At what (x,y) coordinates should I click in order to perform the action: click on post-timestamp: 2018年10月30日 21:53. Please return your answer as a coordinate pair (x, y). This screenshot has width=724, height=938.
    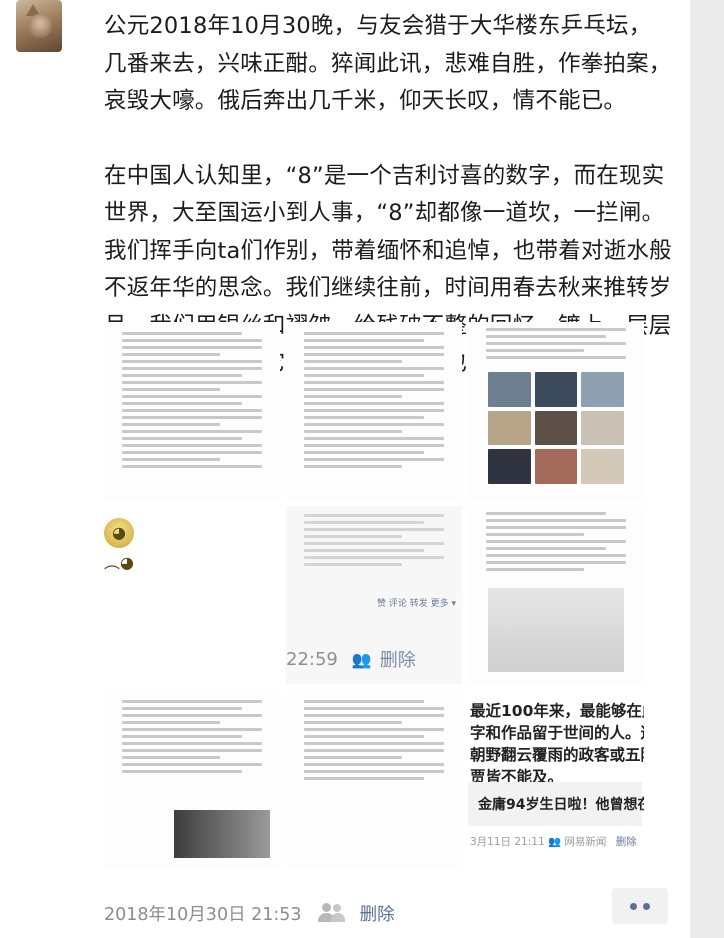
    Looking at the image, I should click on (203, 914).